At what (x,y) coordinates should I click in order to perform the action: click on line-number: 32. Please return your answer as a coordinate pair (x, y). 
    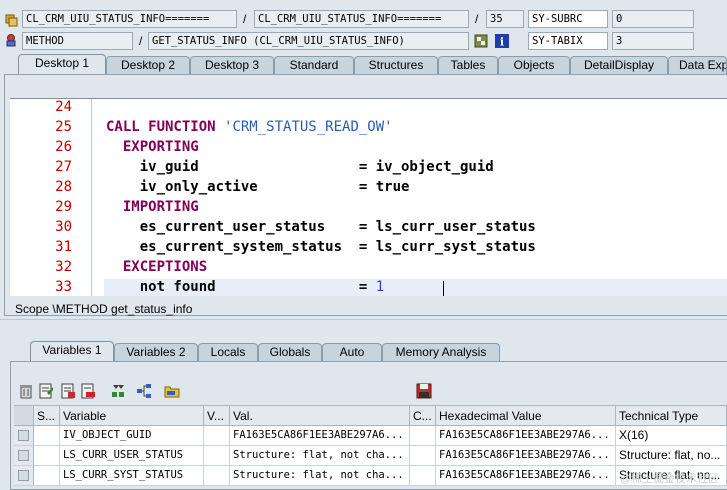
    Looking at the image, I should click on (63, 267).